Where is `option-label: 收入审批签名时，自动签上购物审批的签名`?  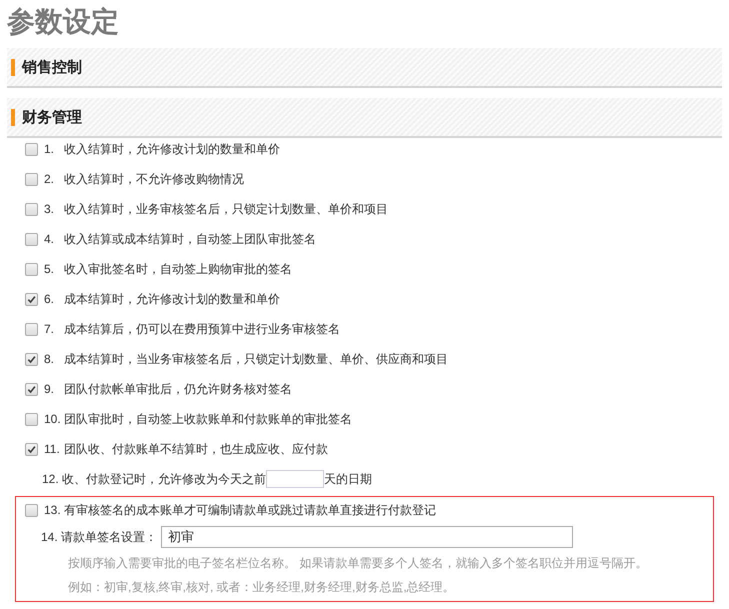
option-label: 收入审批签名时，自动签上购物审批的签名 is located at coordinates (178, 269).